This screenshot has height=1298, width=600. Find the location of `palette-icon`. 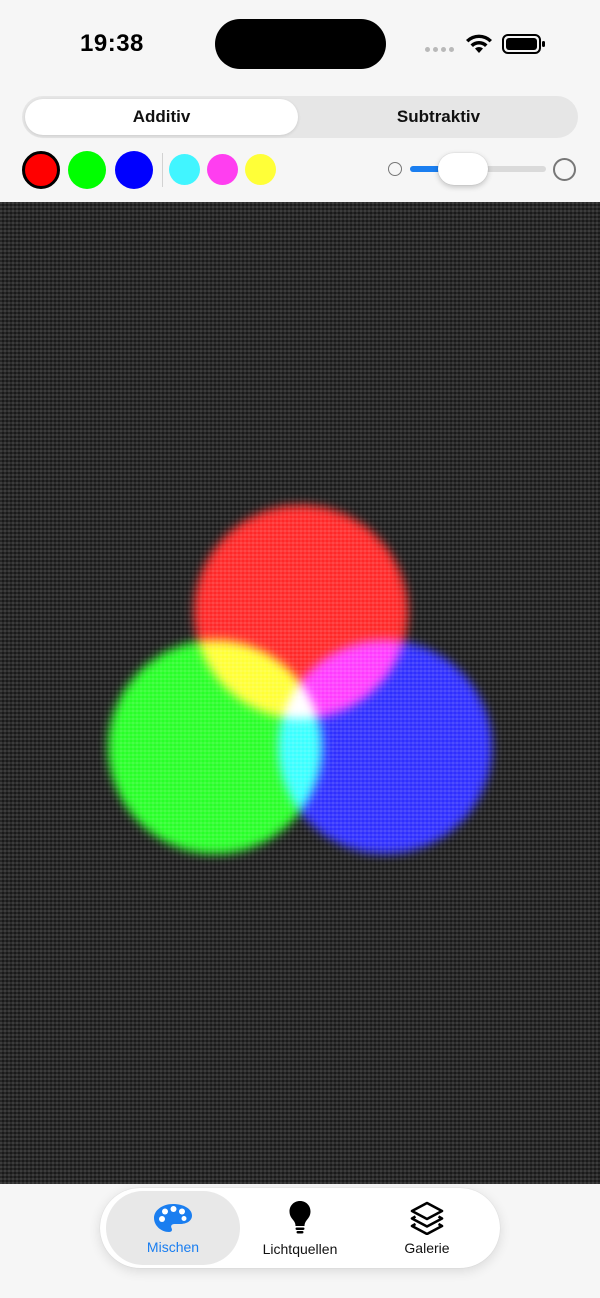

palette-icon is located at coordinates (173, 1217).